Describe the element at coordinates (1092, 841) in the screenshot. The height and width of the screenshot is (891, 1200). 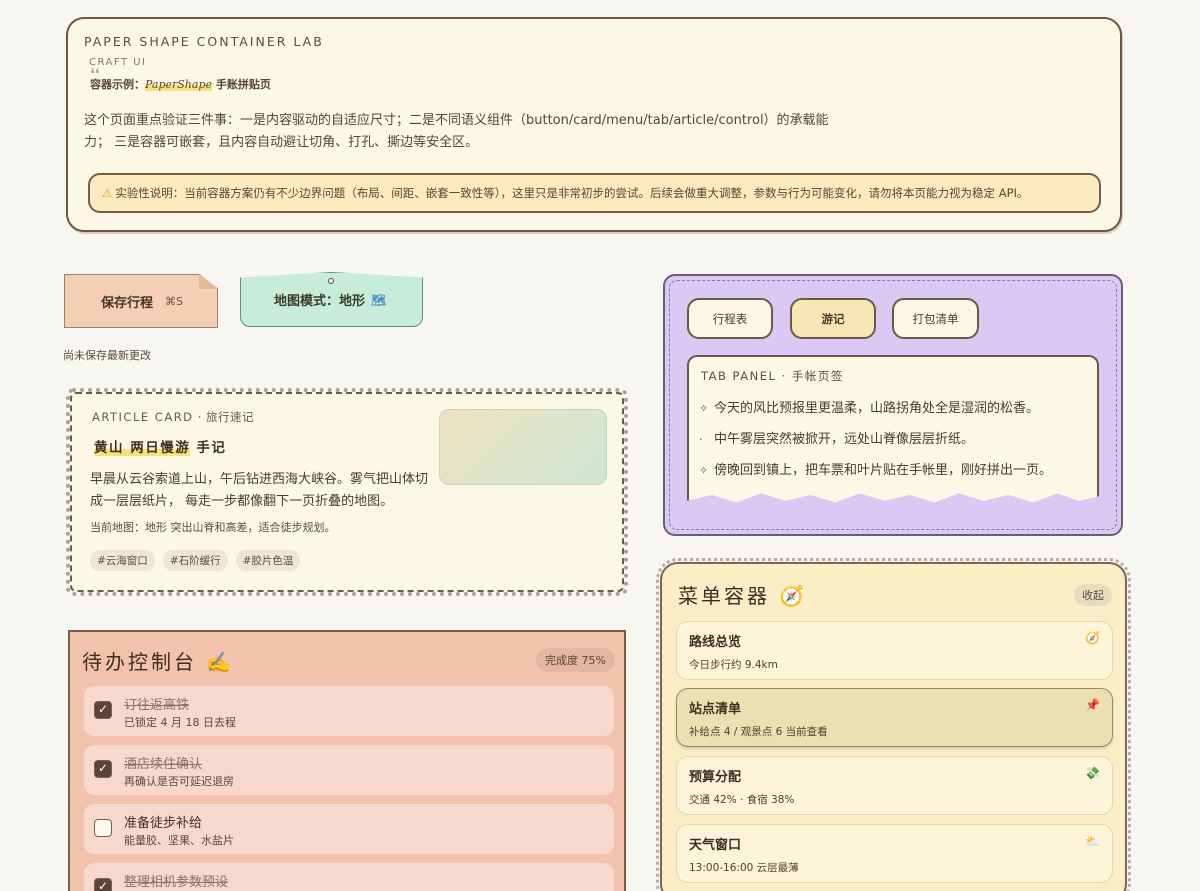
I see `weather-icon: ⛅` at that location.